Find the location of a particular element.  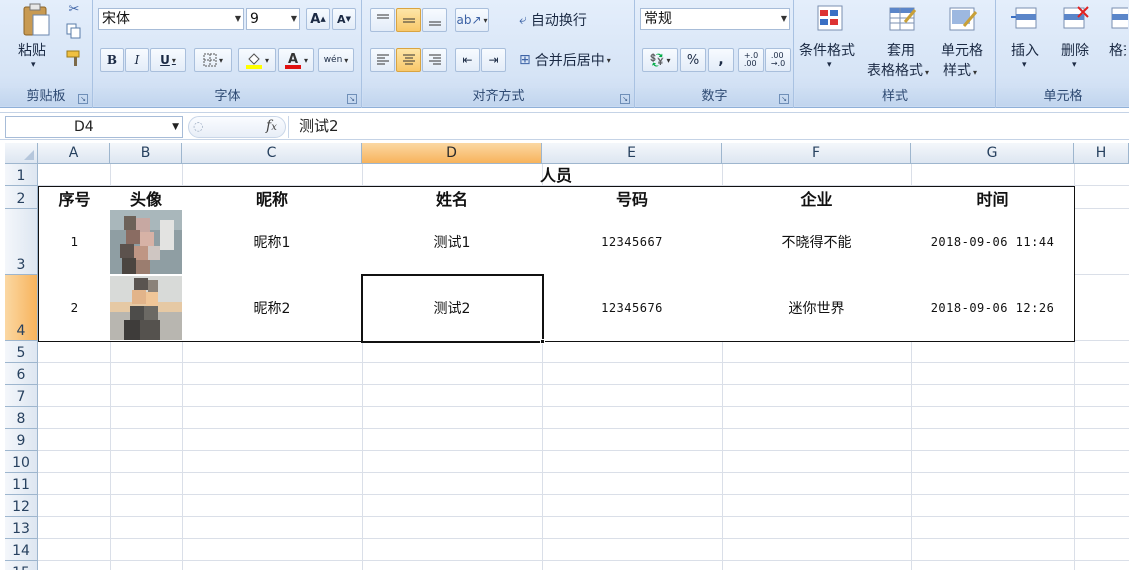

cell-nickname: 昵称2 is located at coordinates (272, 308).